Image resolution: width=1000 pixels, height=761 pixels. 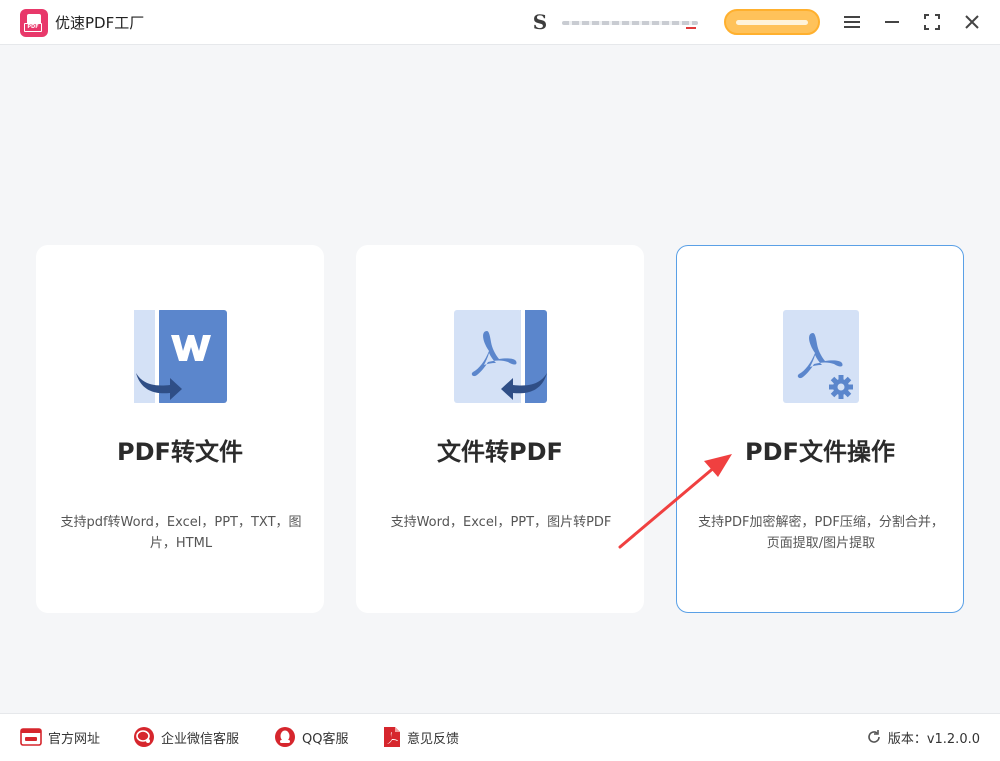 I want to click on wecom-support-link: 企业微信客服, so click(x=186, y=737).